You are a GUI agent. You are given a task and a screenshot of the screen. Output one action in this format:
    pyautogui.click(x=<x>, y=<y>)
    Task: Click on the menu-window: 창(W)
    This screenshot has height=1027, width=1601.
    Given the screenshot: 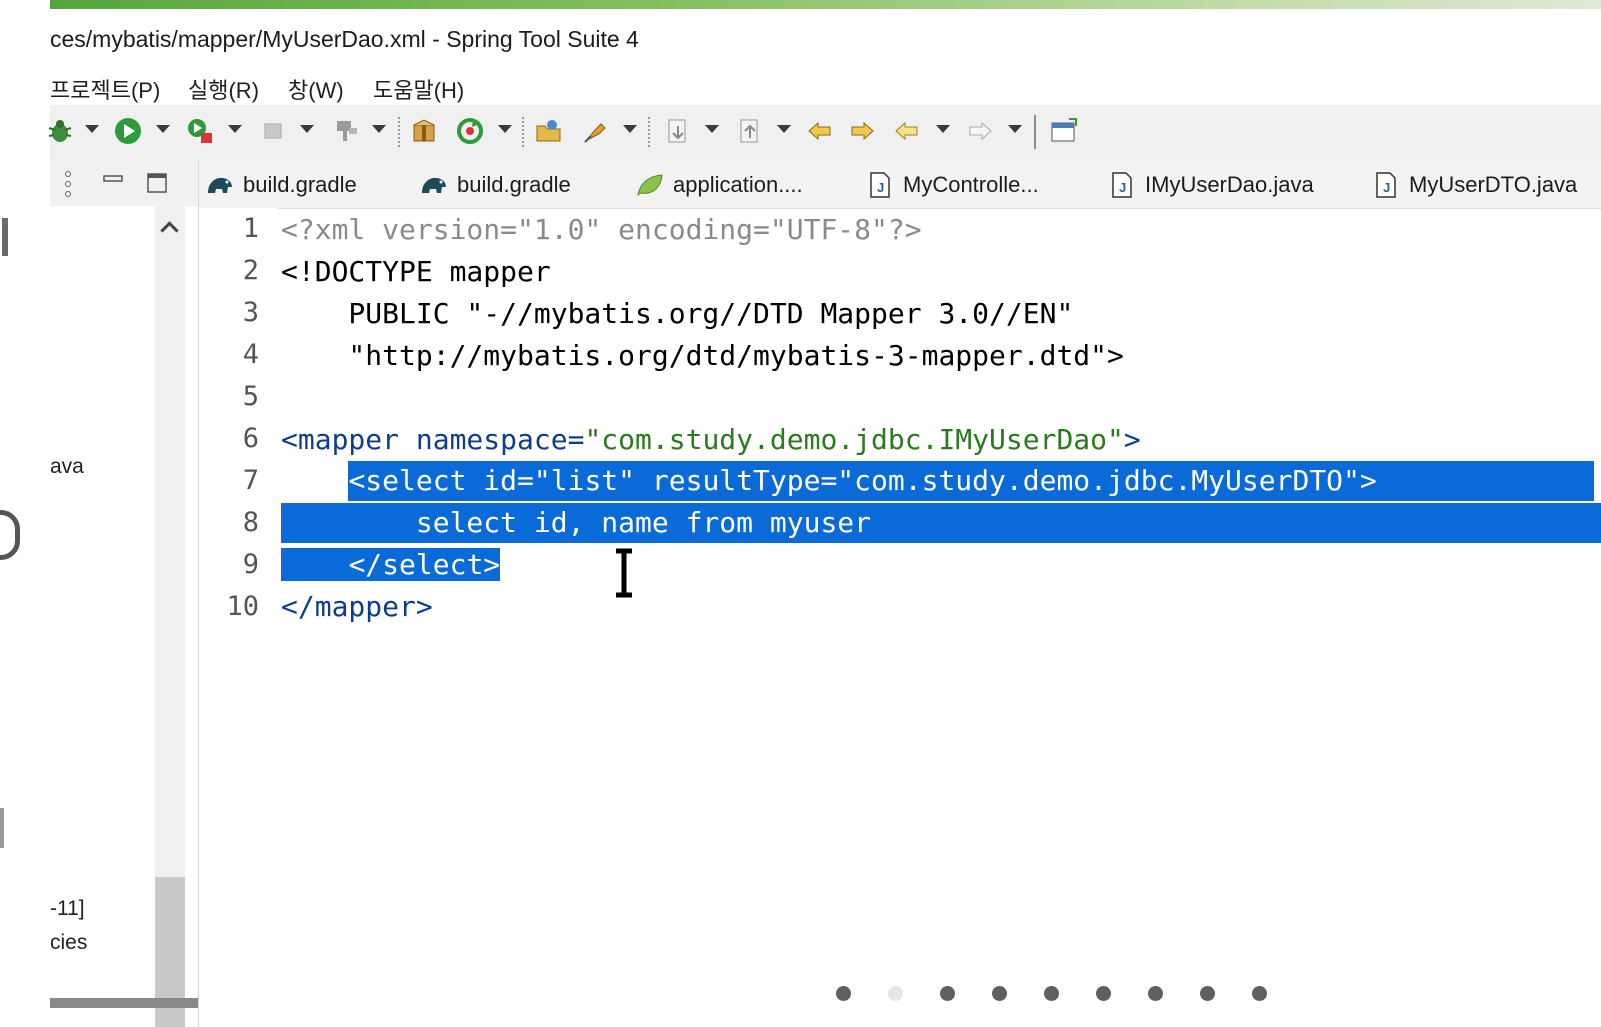 What is the action you would take?
    pyautogui.click(x=316, y=89)
    